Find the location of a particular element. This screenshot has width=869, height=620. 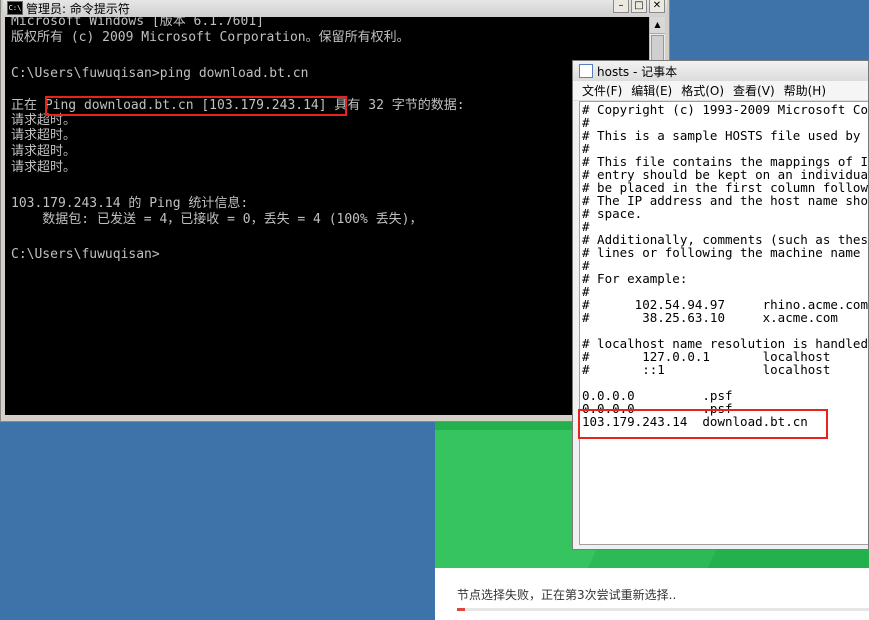

installer-progress-bar is located at coordinates (663, 609).